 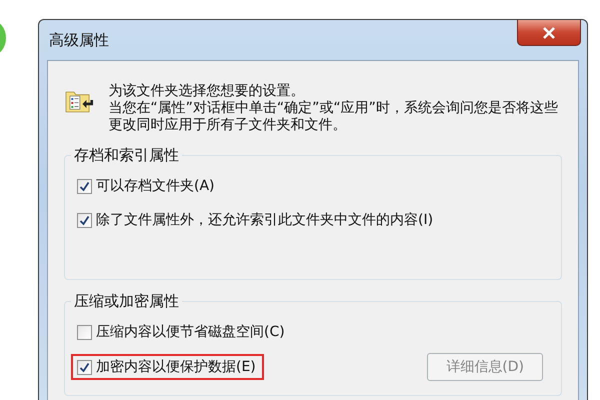 What do you see at coordinates (256, 220) in the screenshot?
I see `checkbox-option: 除了文件属性外，还允许索引此文件夹中文件的内容(I)` at bounding box center [256, 220].